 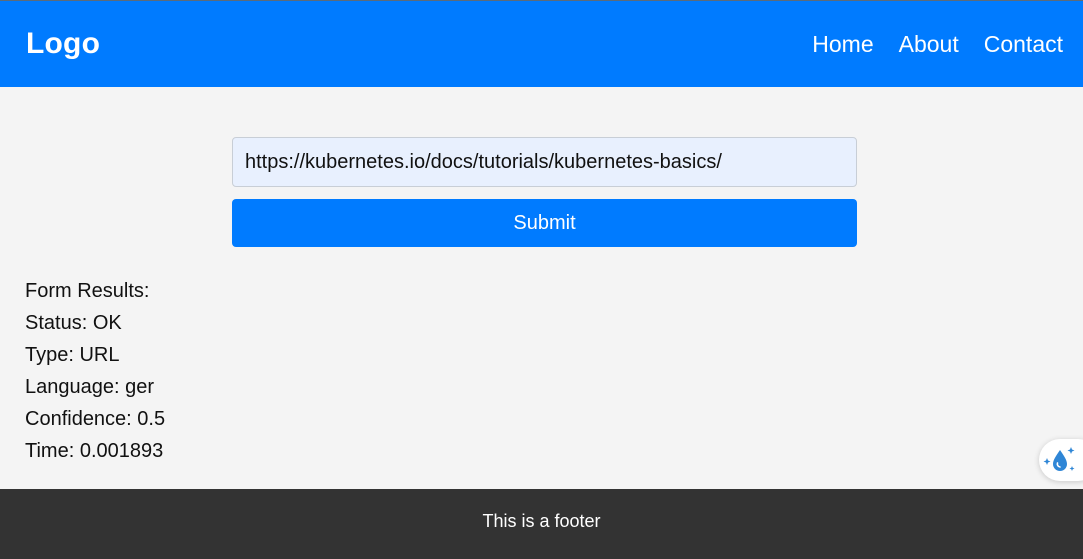 What do you see at coordinates (94, 451) in the screenshot?
I see `result-time: Time: 0.001893` at bounding box center [94, 451].